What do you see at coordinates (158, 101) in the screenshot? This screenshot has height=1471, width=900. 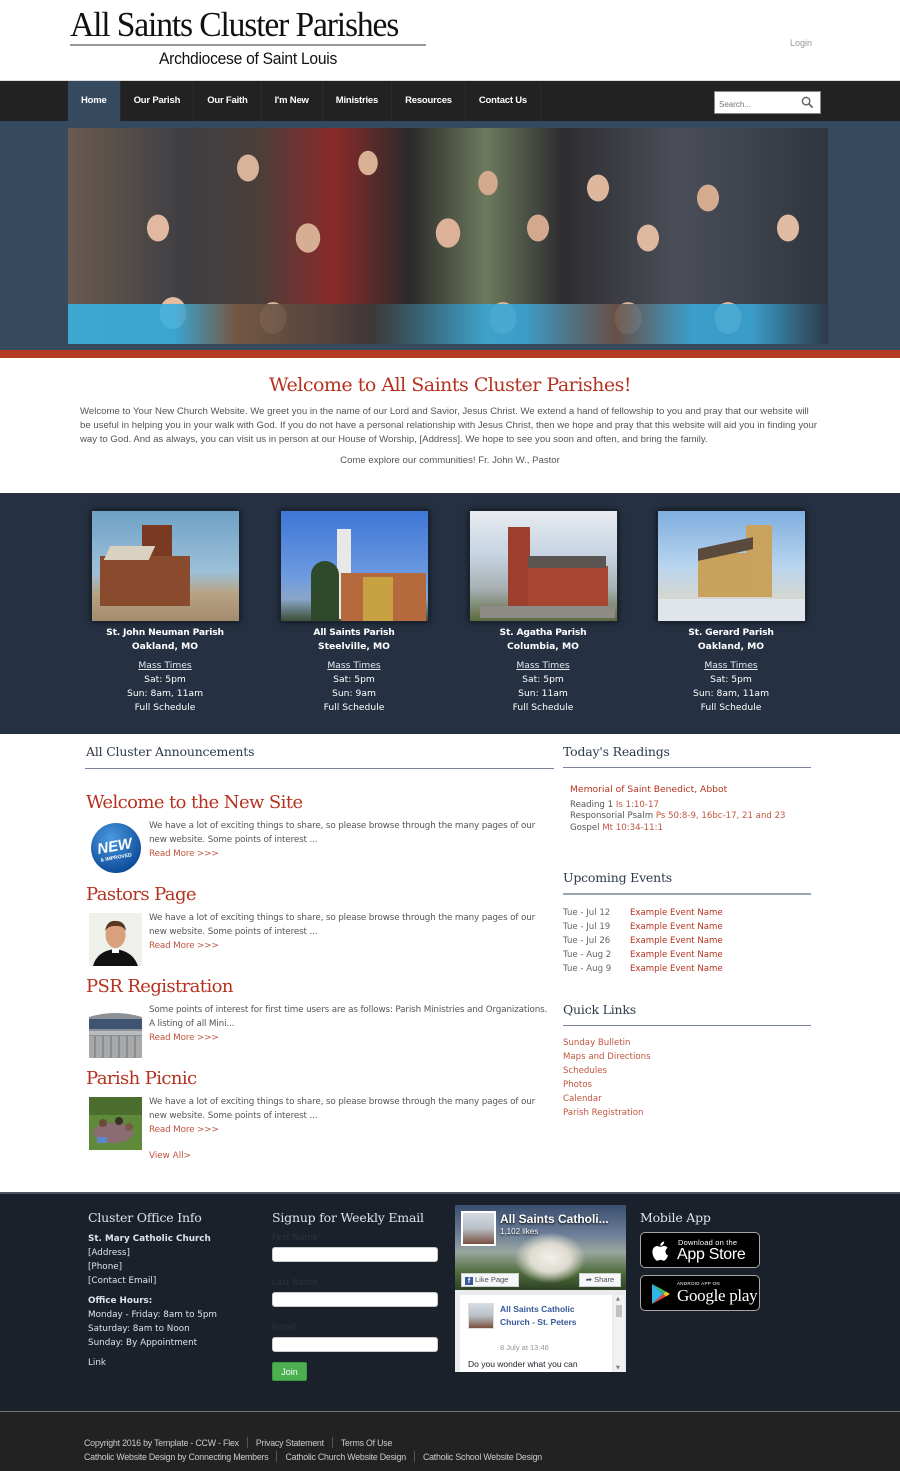 I see `nav-our-parish: Our Parish` at bounding box center [158, 101].